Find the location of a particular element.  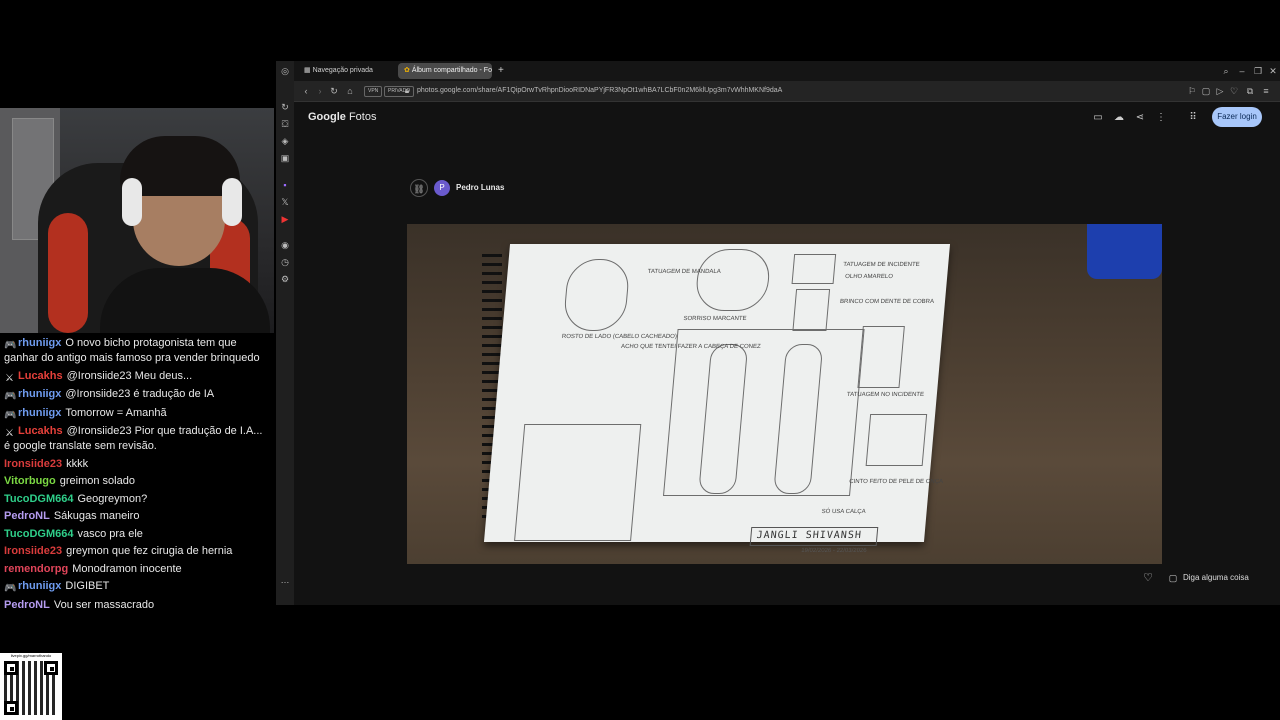

apps-grid-icon: ⠿ is located at coordinates (1193, 118).